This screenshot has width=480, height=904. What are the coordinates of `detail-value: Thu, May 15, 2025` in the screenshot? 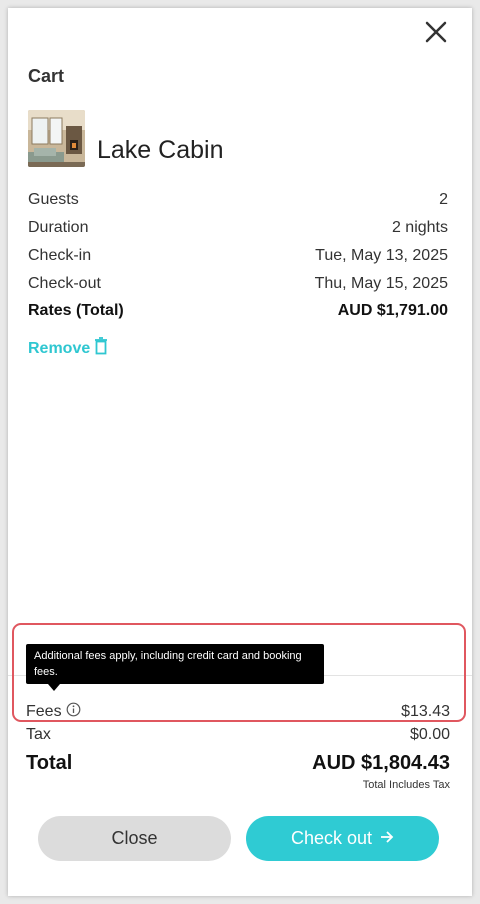 It's located at (381, 283).